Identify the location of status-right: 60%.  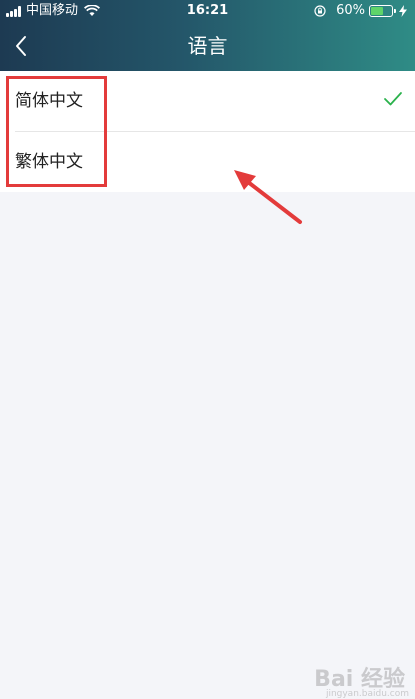
(360, 11).